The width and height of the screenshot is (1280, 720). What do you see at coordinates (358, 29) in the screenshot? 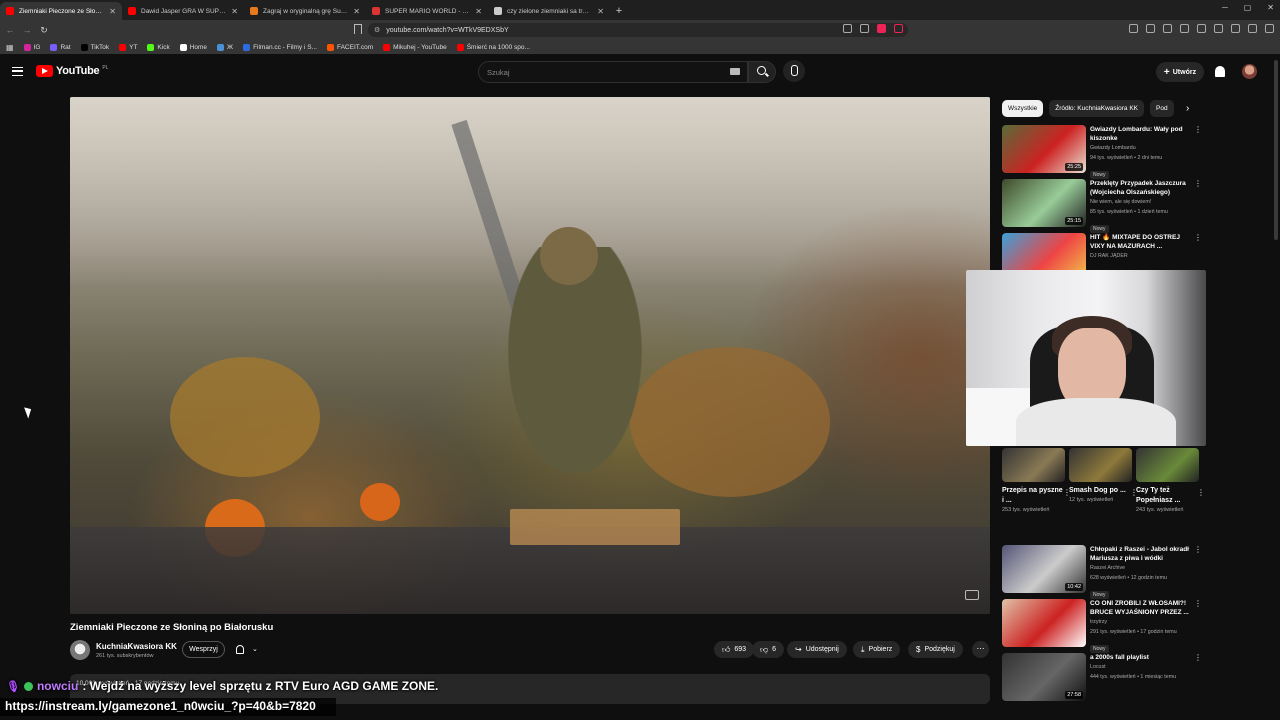
I see `bookmark-page-icon` at bounding box center [358, 29].